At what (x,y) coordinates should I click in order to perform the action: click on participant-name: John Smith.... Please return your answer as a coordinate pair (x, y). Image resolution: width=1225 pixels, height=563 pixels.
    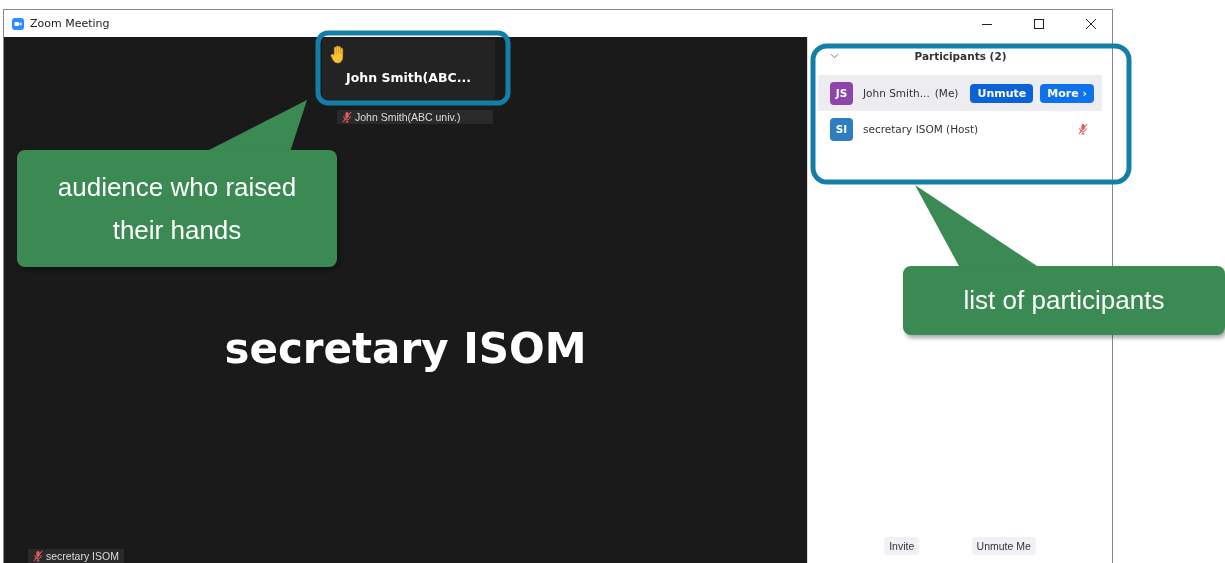
    Looking at the image, I should click on (896, 93).